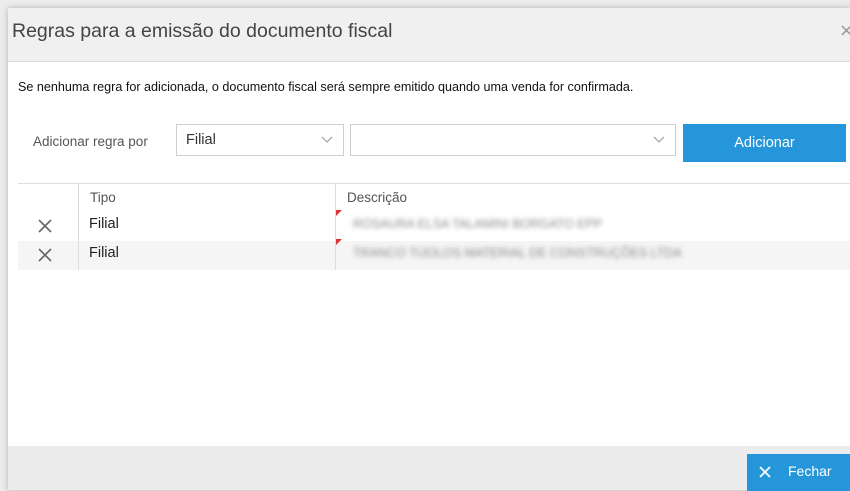 The image size is (850, 491). What do you see at coordinates (477, 224) in the screenshot?
I see `row-descricao: ROSAURA ELSA TALAMINI BORGATO EPP` at bounding box center [477, 224].